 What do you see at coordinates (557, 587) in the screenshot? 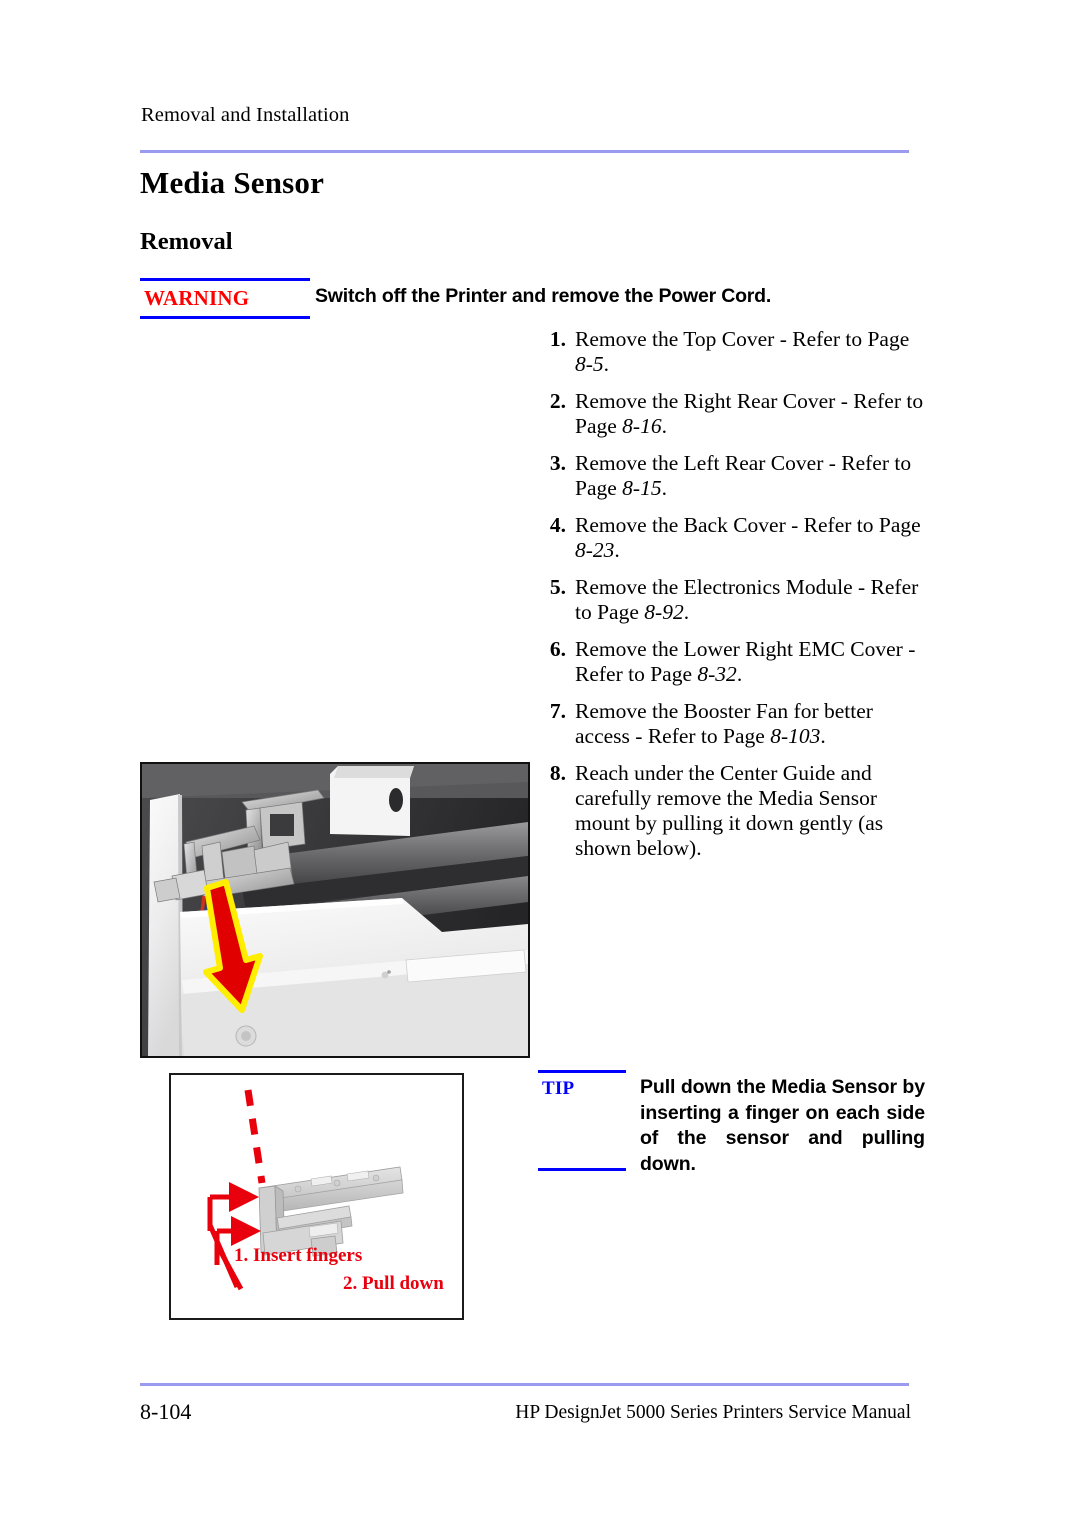
I see `step-number: 5.` at bounding box center [557, 587].